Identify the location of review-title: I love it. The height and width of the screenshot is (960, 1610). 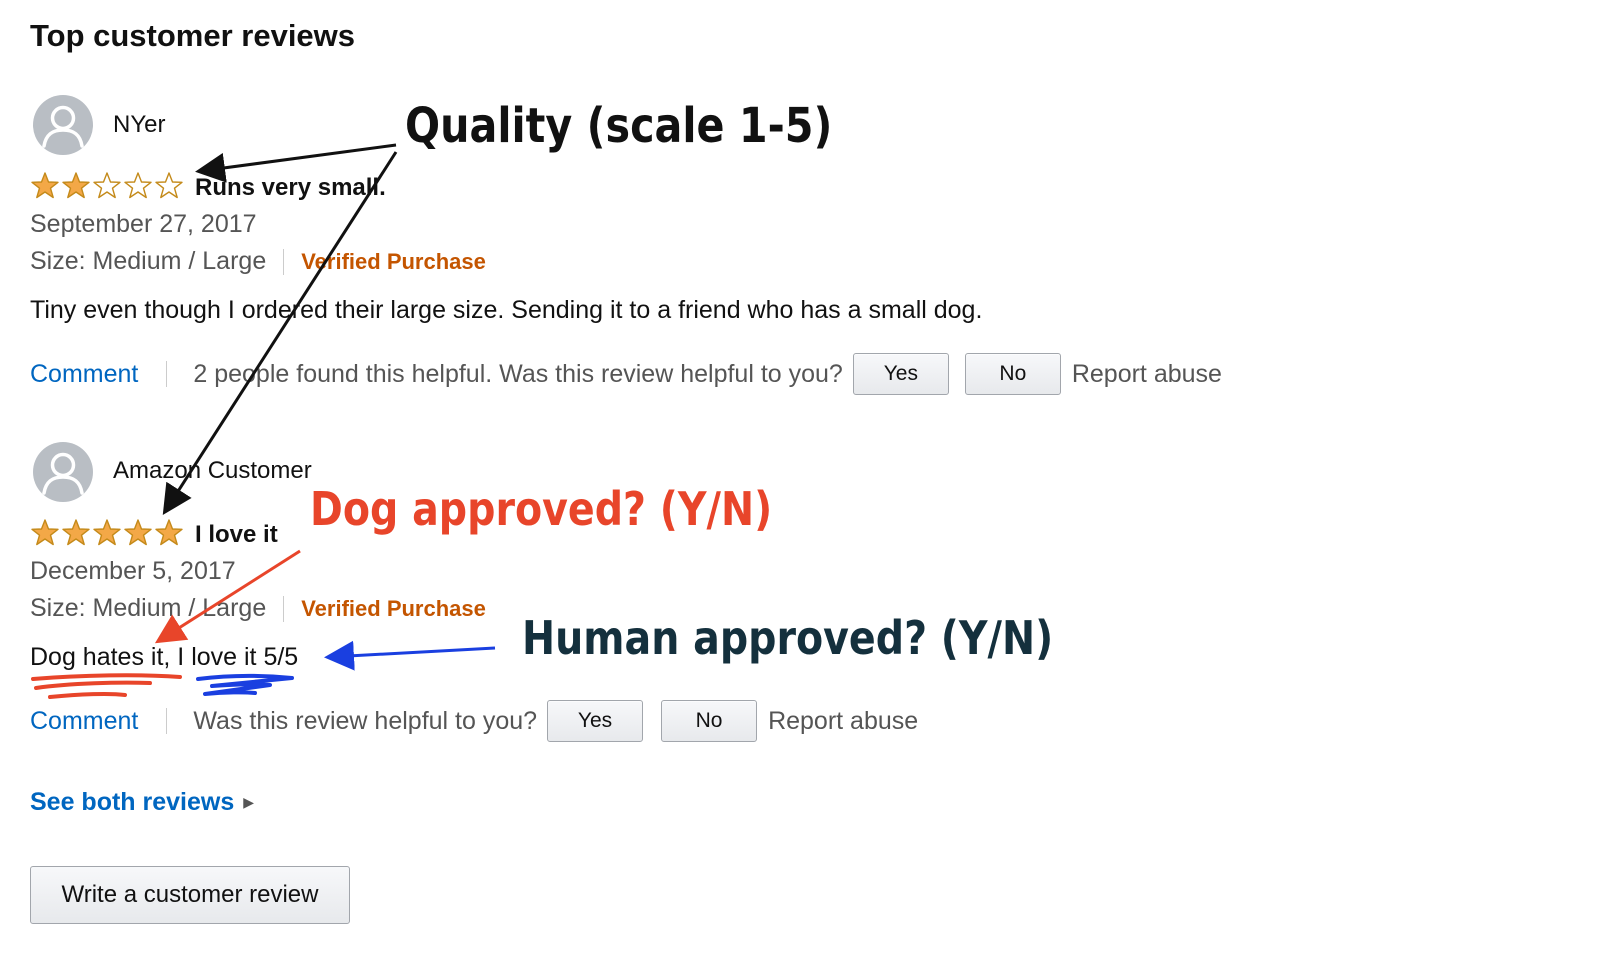
(236, 535).